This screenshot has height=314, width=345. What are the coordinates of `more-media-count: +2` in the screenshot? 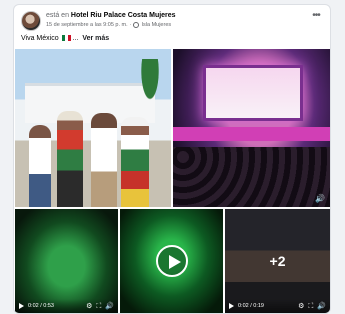 It's located at (277, 261).